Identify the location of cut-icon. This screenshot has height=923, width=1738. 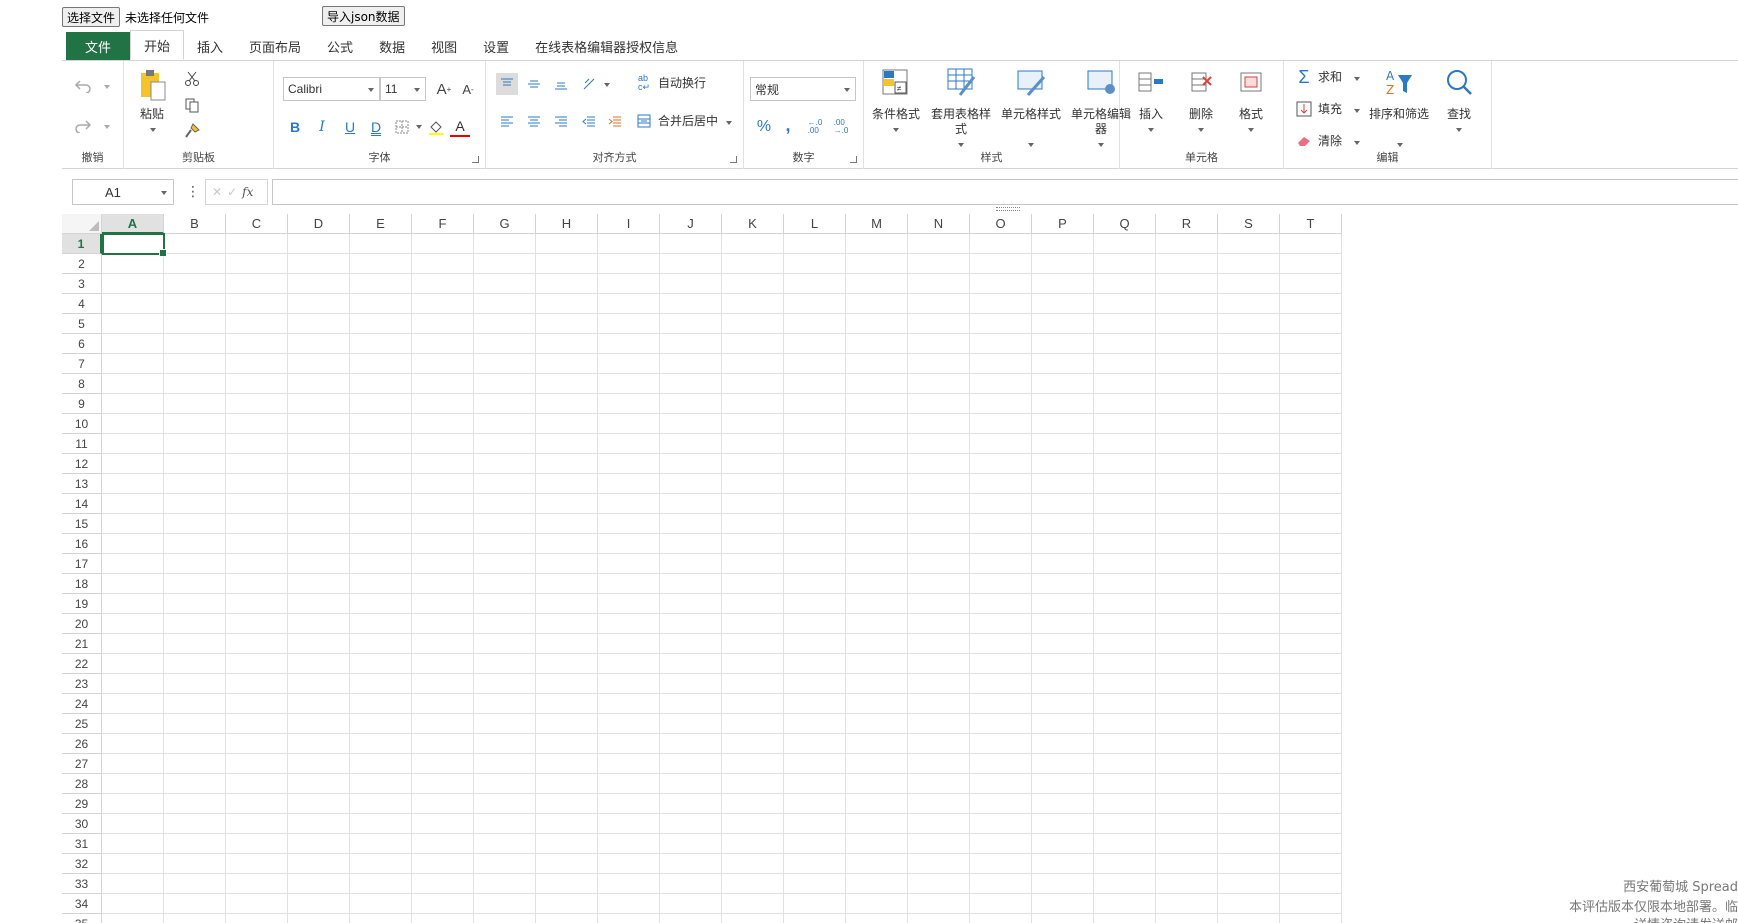
(192, 79).